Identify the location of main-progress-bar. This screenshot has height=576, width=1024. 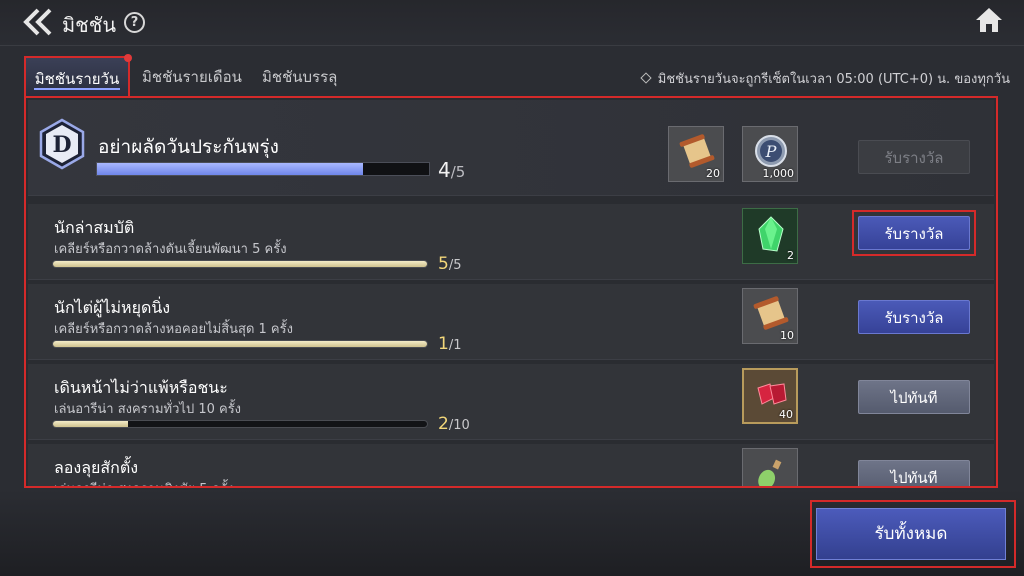
(263, 169).